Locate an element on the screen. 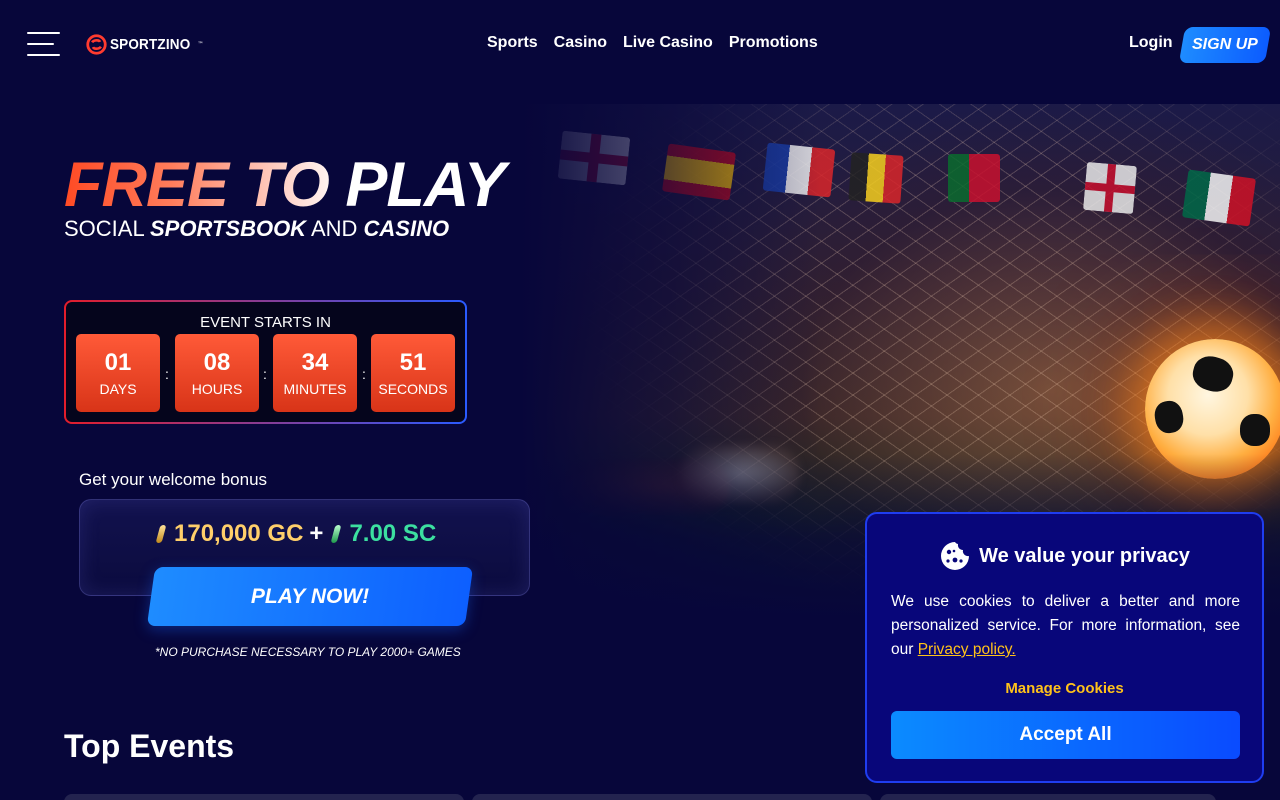 The width and height of the screenshot is (1280, 800). headline-to: TO is located at coordinates (295, 185).